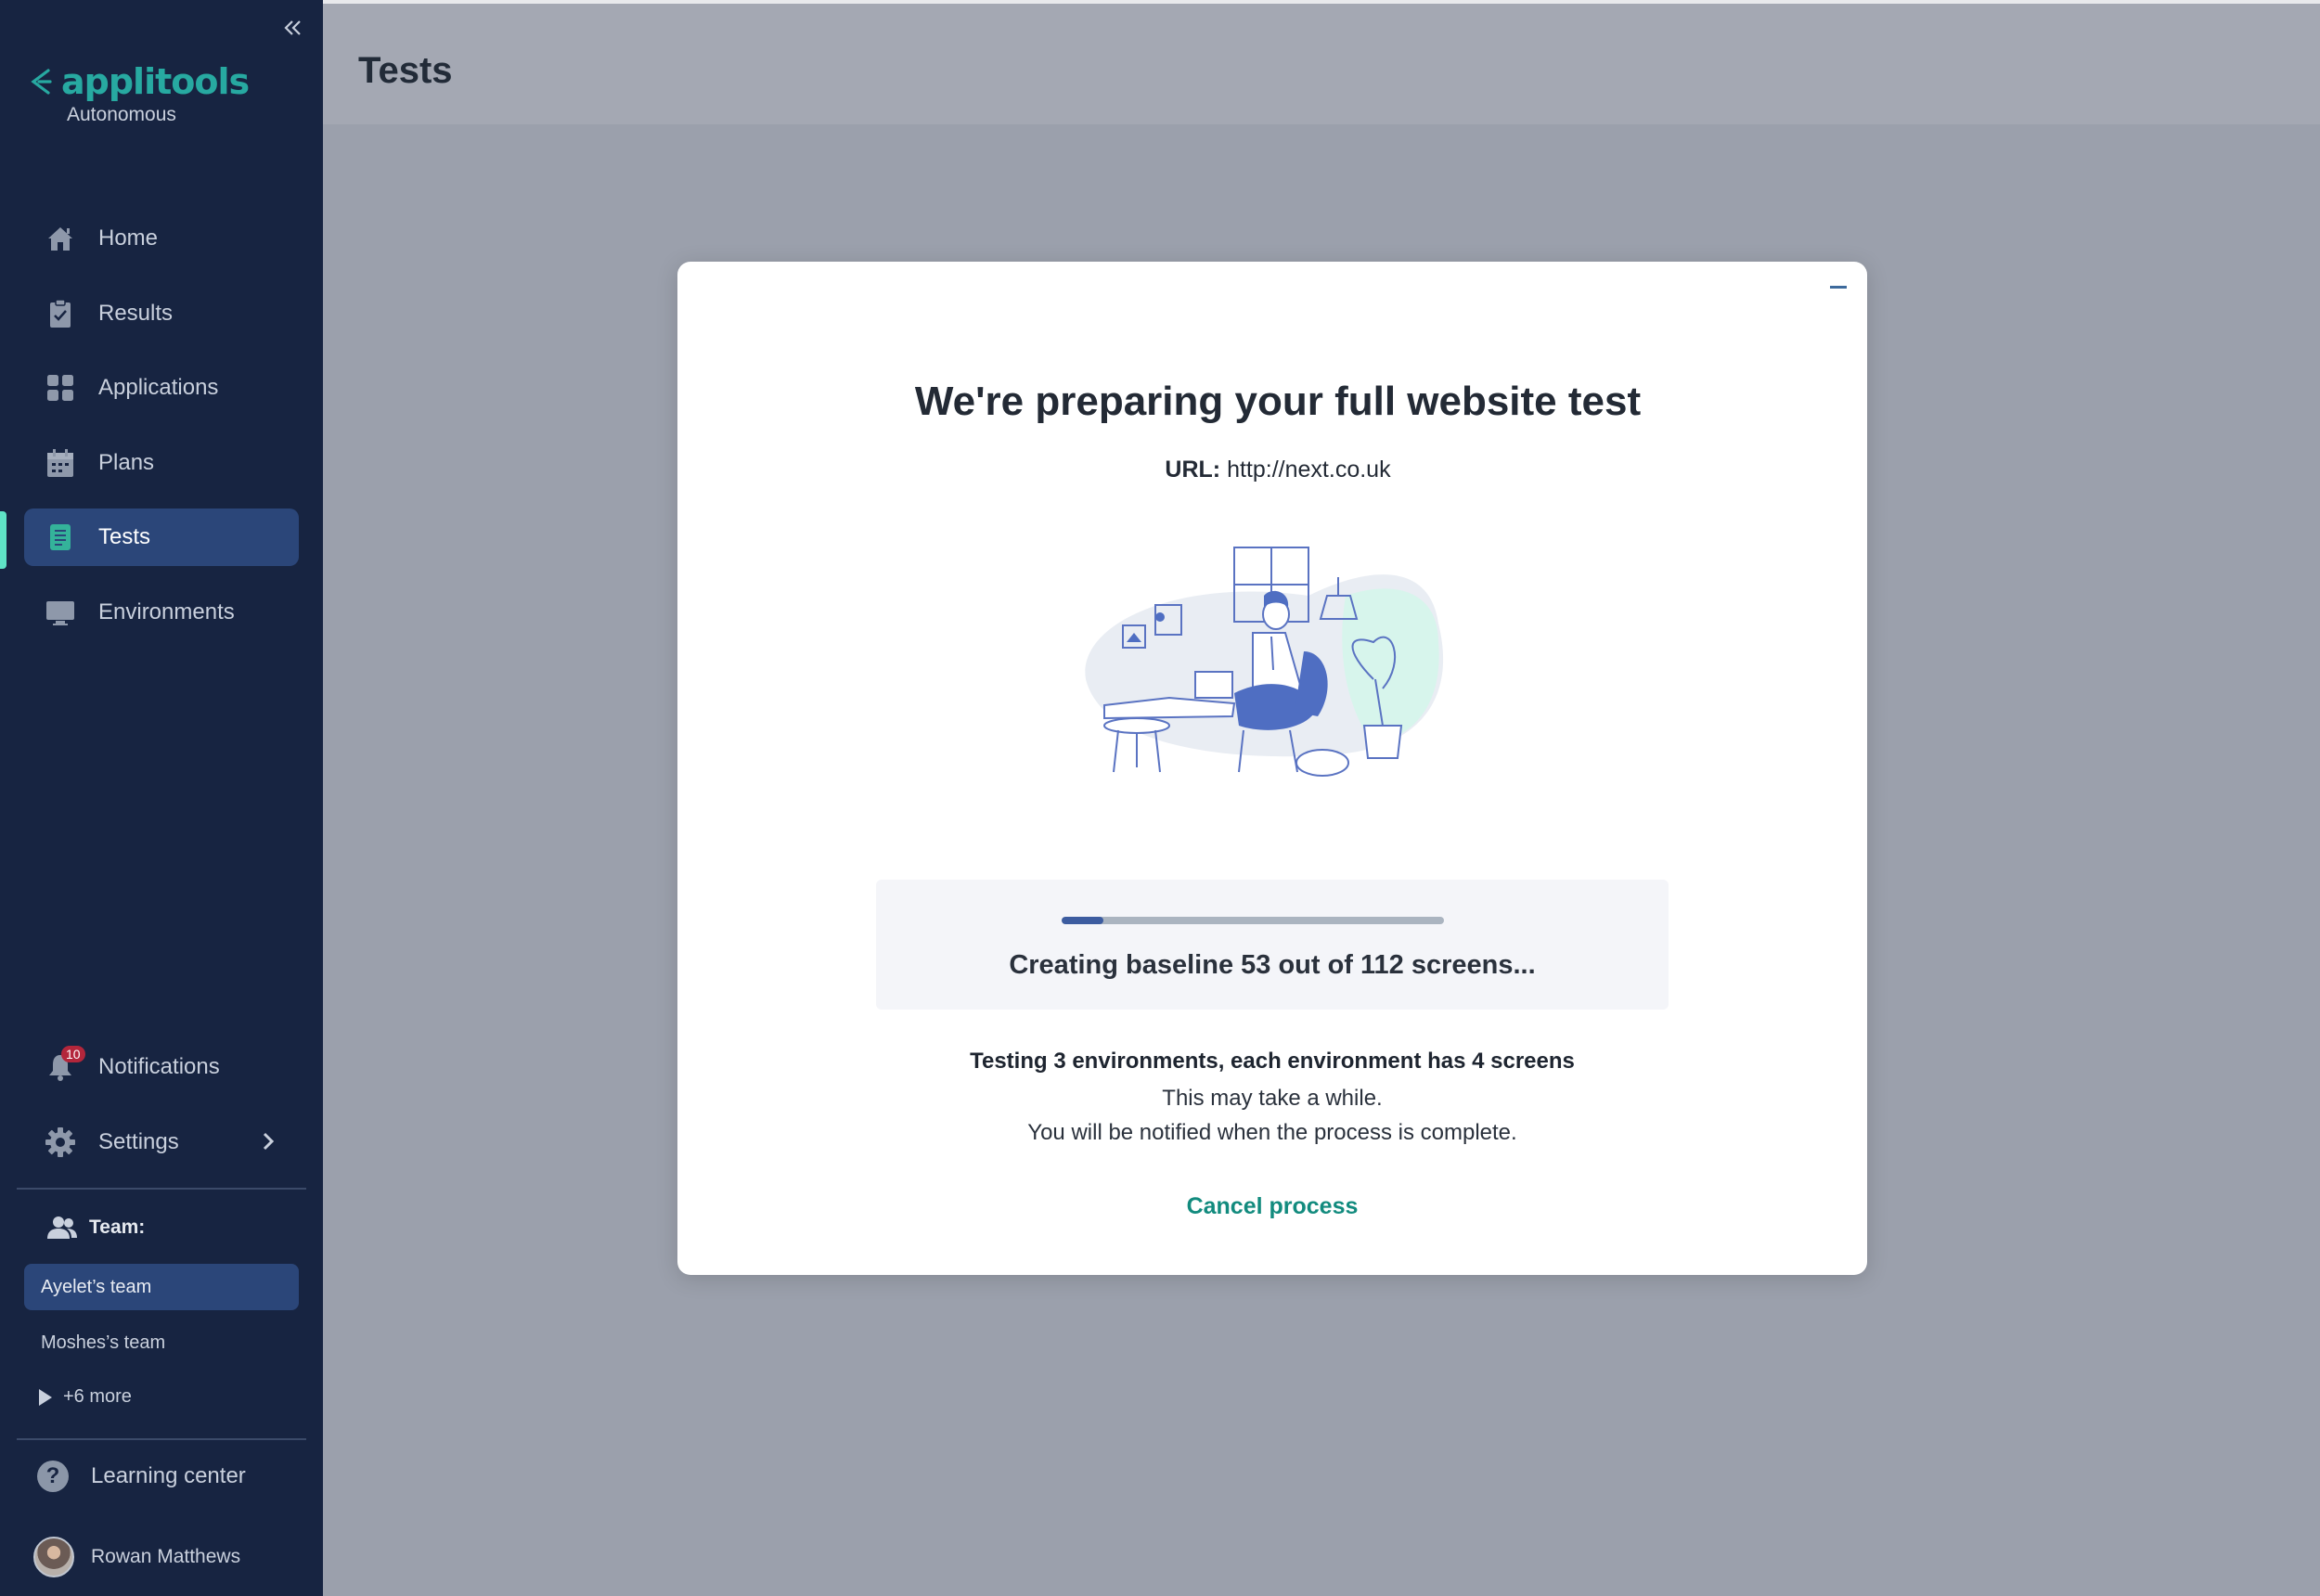  I want to click on nav-item-plans: Plans, so click(162, 463).